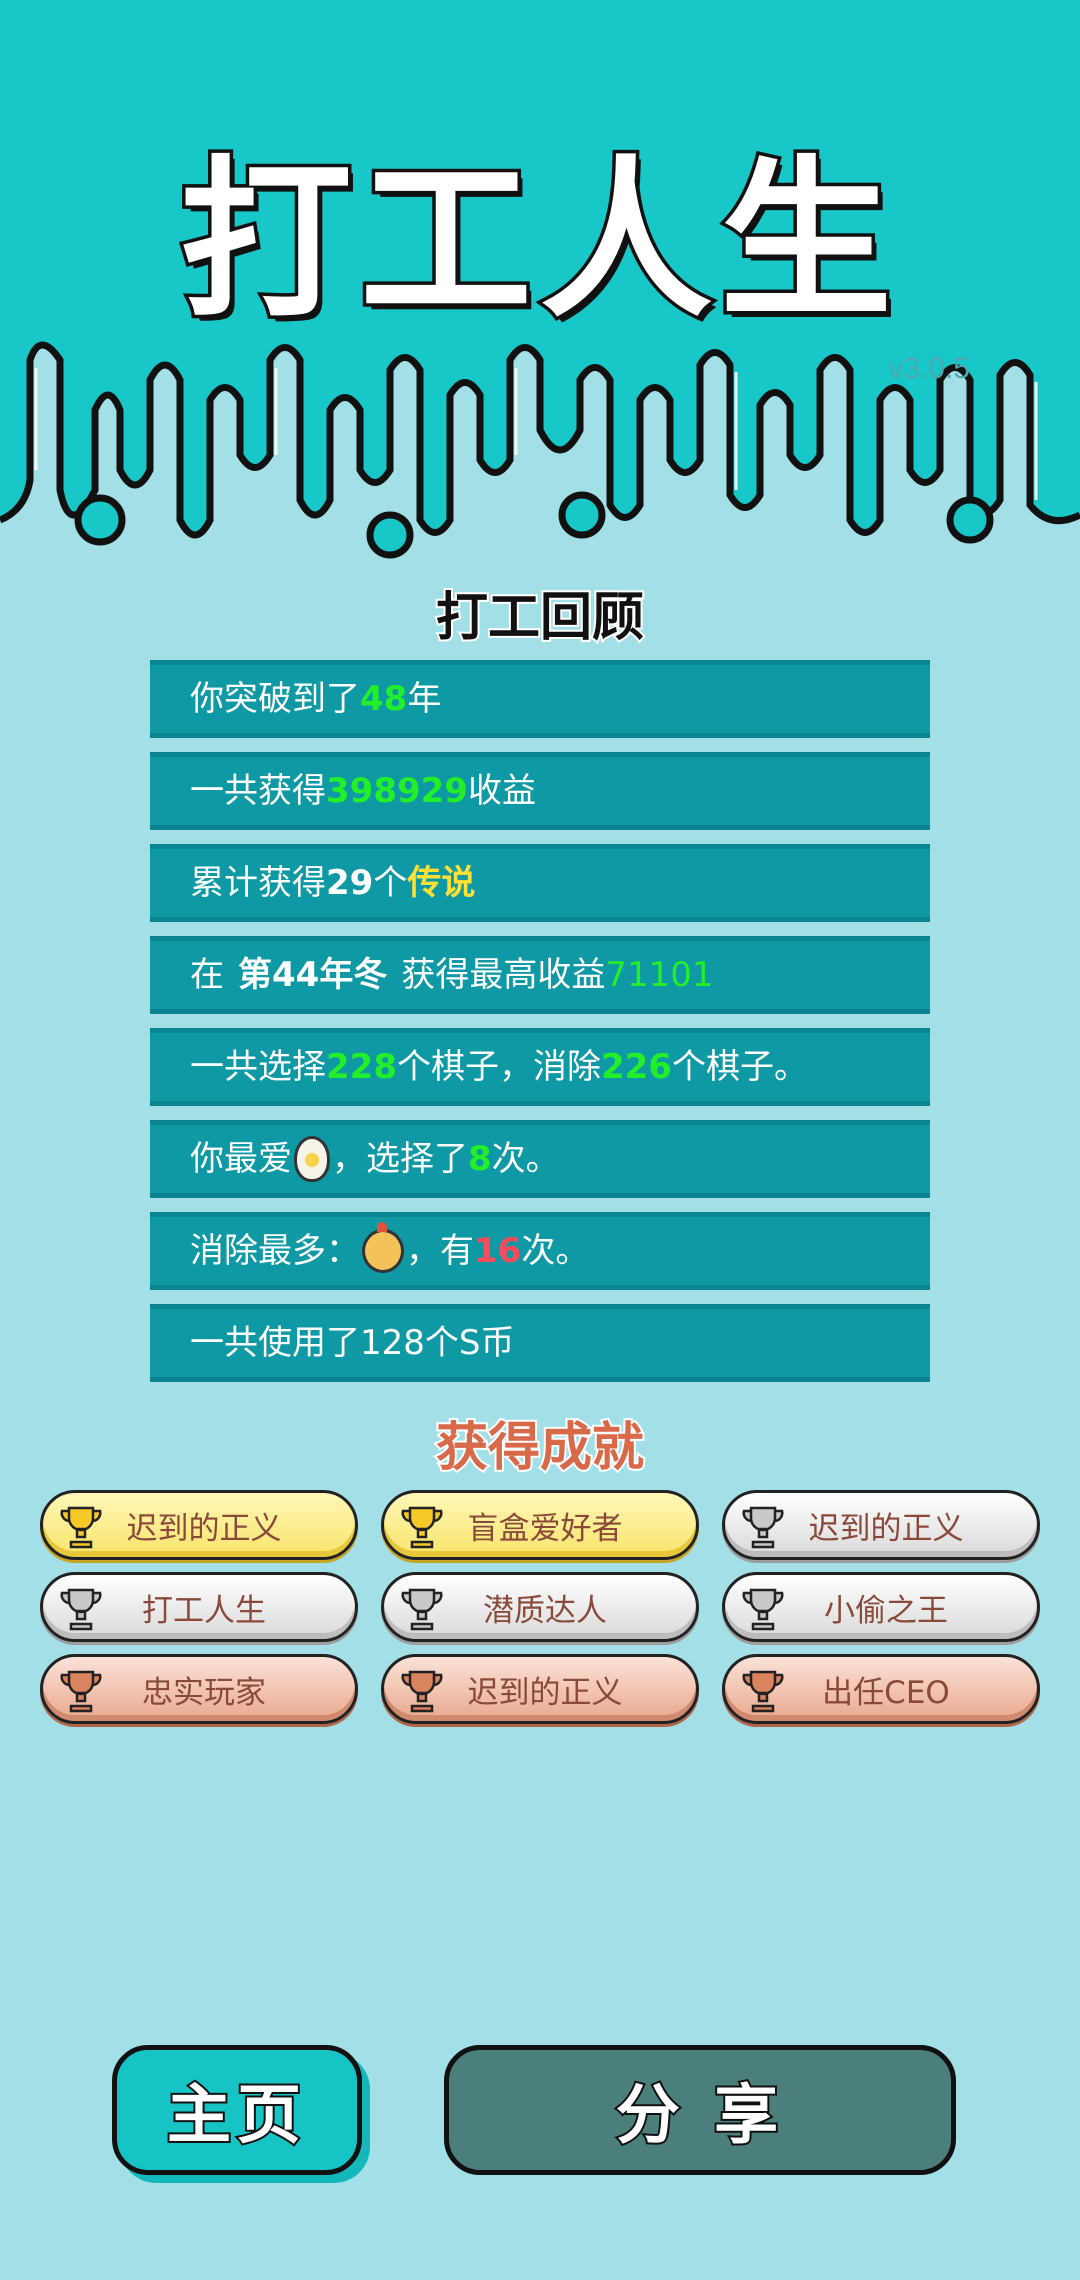 Image resolution: width=1080 pixels, height=2280 pixels. I want to click on stat-row-most-cleared: 消除最多： ，有 16 次。, so click(540, 1251).